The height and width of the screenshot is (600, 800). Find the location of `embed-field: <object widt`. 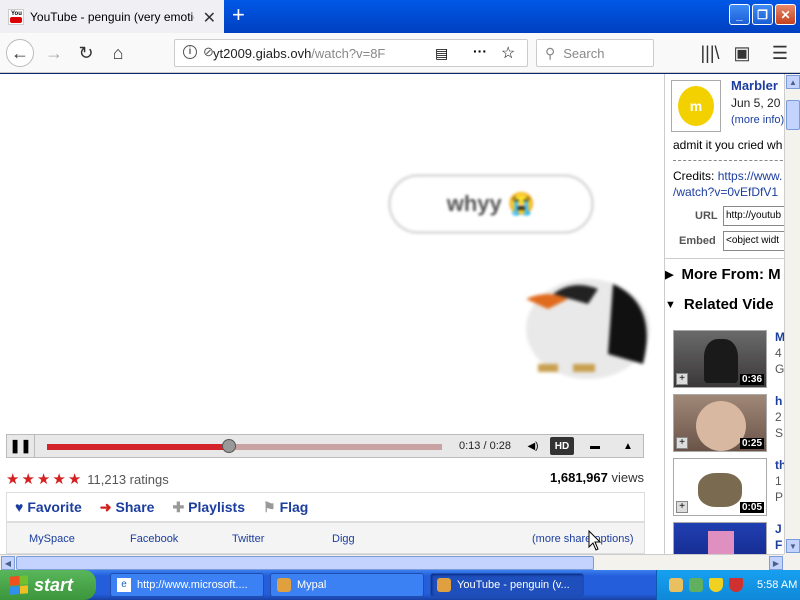

embed-field: <object widt is located at coordinates (754, 241).